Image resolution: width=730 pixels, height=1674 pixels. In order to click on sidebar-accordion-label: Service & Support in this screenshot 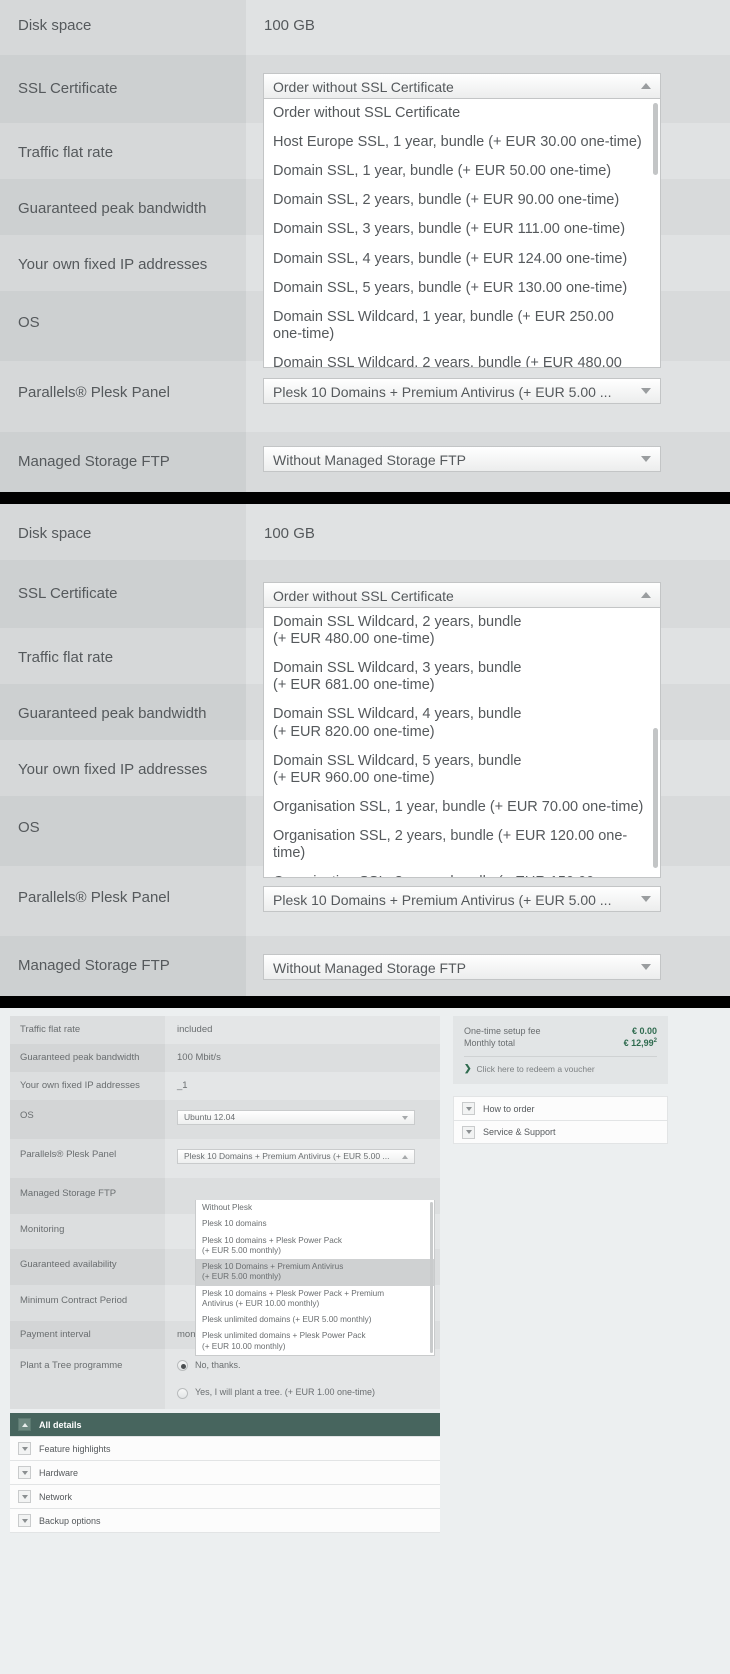, I will do `click(519, 1132)`.